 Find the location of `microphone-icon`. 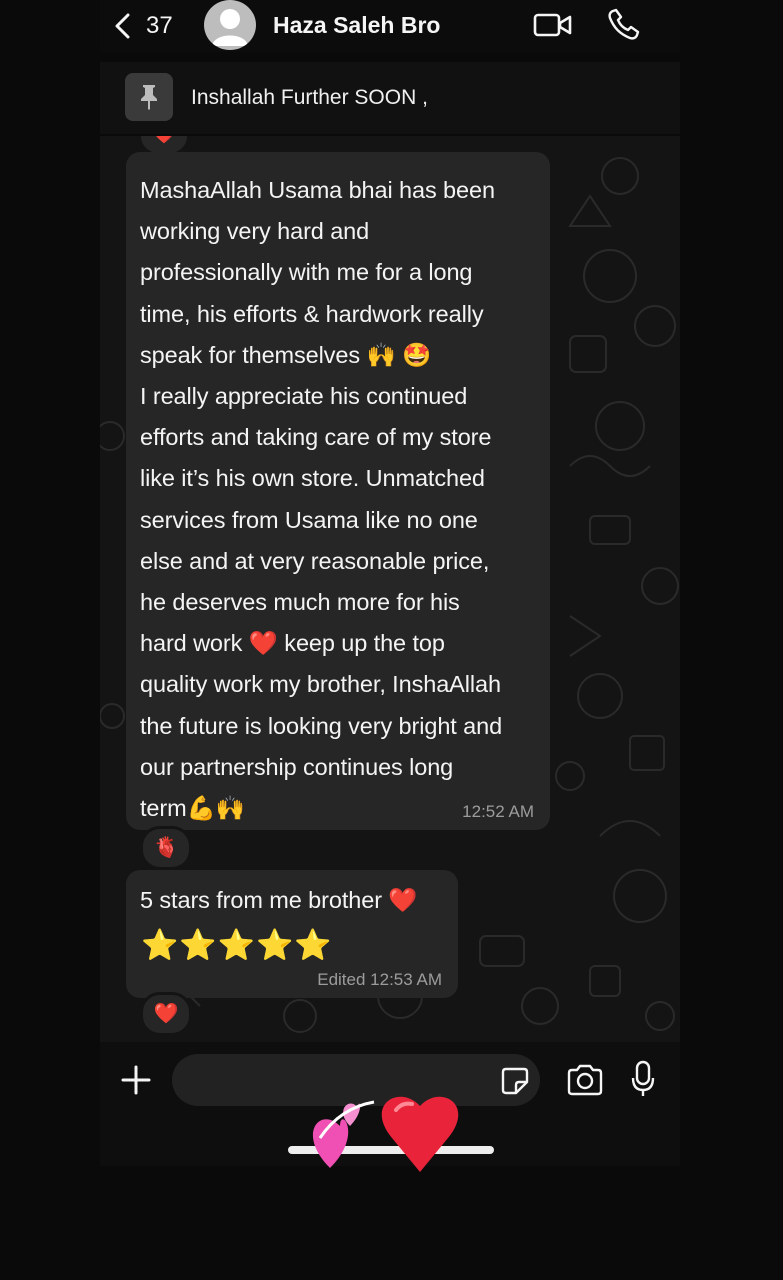

microphone-icon is located at coordinates (643, 1079).